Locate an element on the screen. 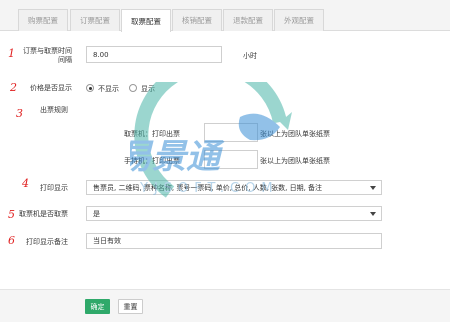  tab-bar: 购票配置 订票配置 取票配置 核销配置 退款配置 外观配置 is located at coordinates (225, 16).